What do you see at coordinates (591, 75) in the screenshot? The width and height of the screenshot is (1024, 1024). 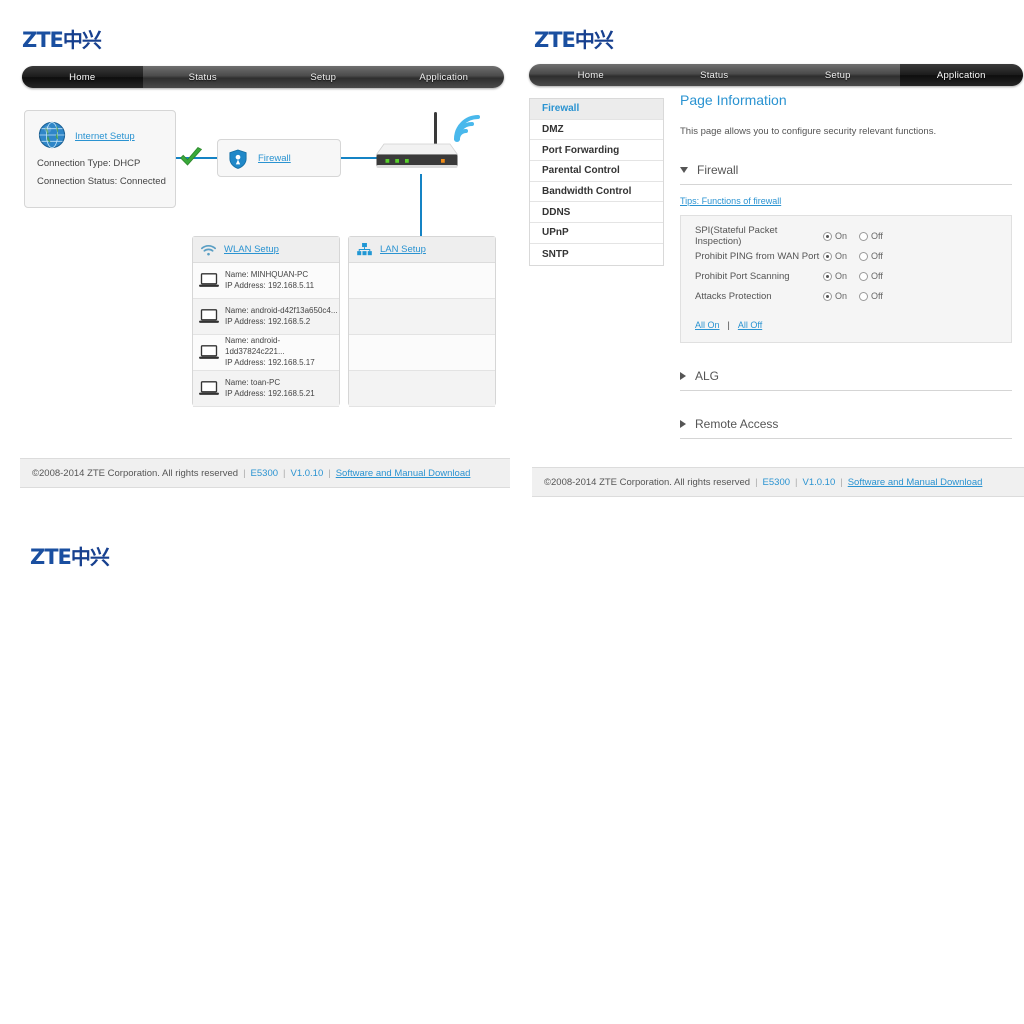 I see `tab-home: Home` at bounding box center [591, 75].